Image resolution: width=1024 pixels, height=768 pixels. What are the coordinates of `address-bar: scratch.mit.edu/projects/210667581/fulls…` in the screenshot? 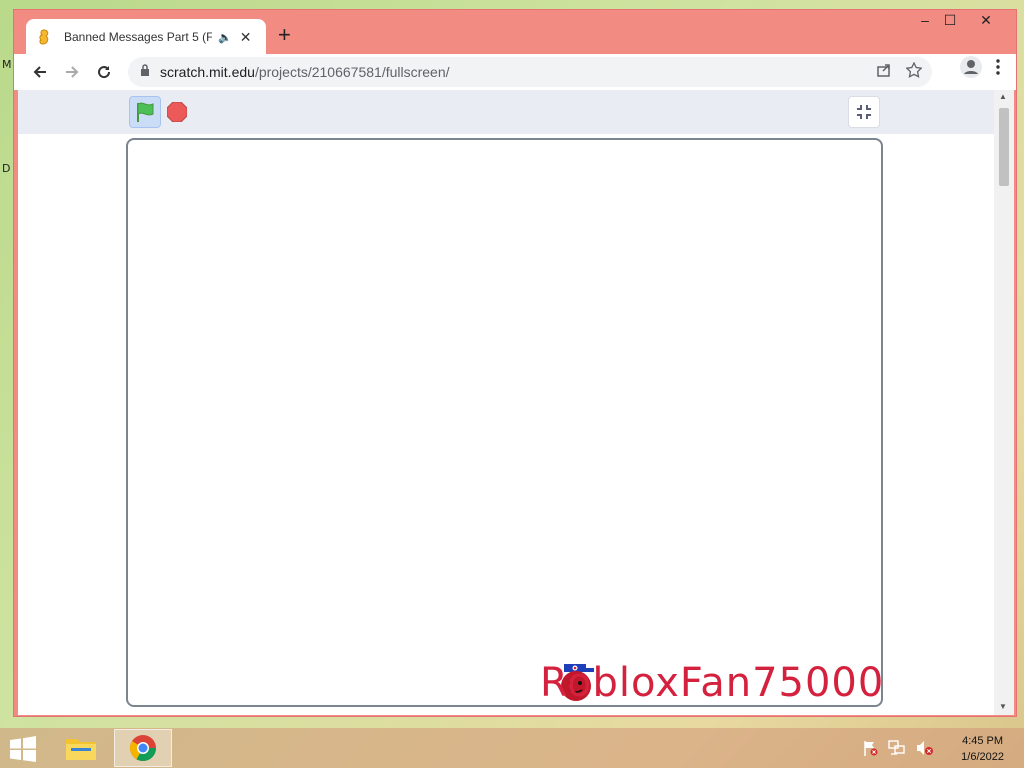 It's located at (530, 72).